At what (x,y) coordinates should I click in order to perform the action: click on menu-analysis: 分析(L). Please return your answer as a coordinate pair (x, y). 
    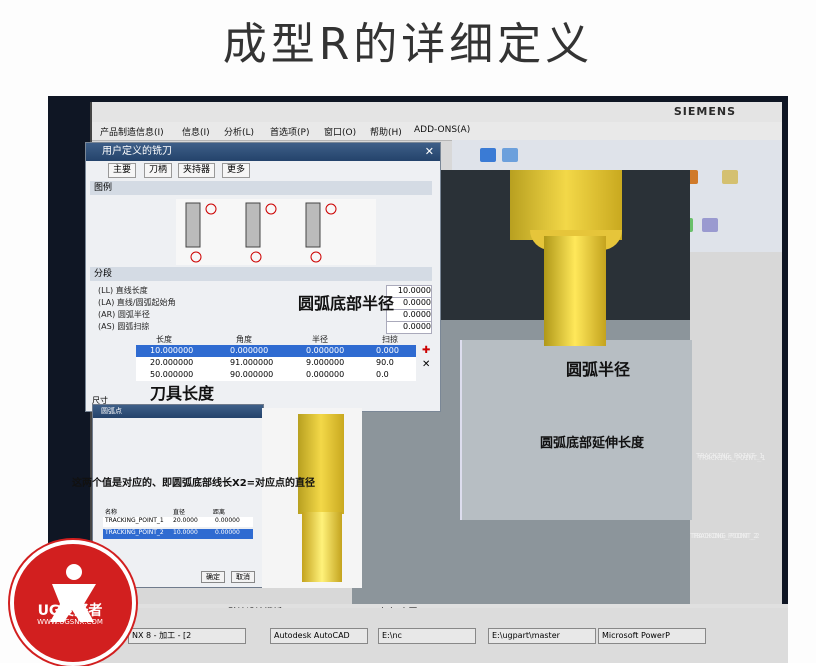
    Looking at the image, I should click on (239, 131).